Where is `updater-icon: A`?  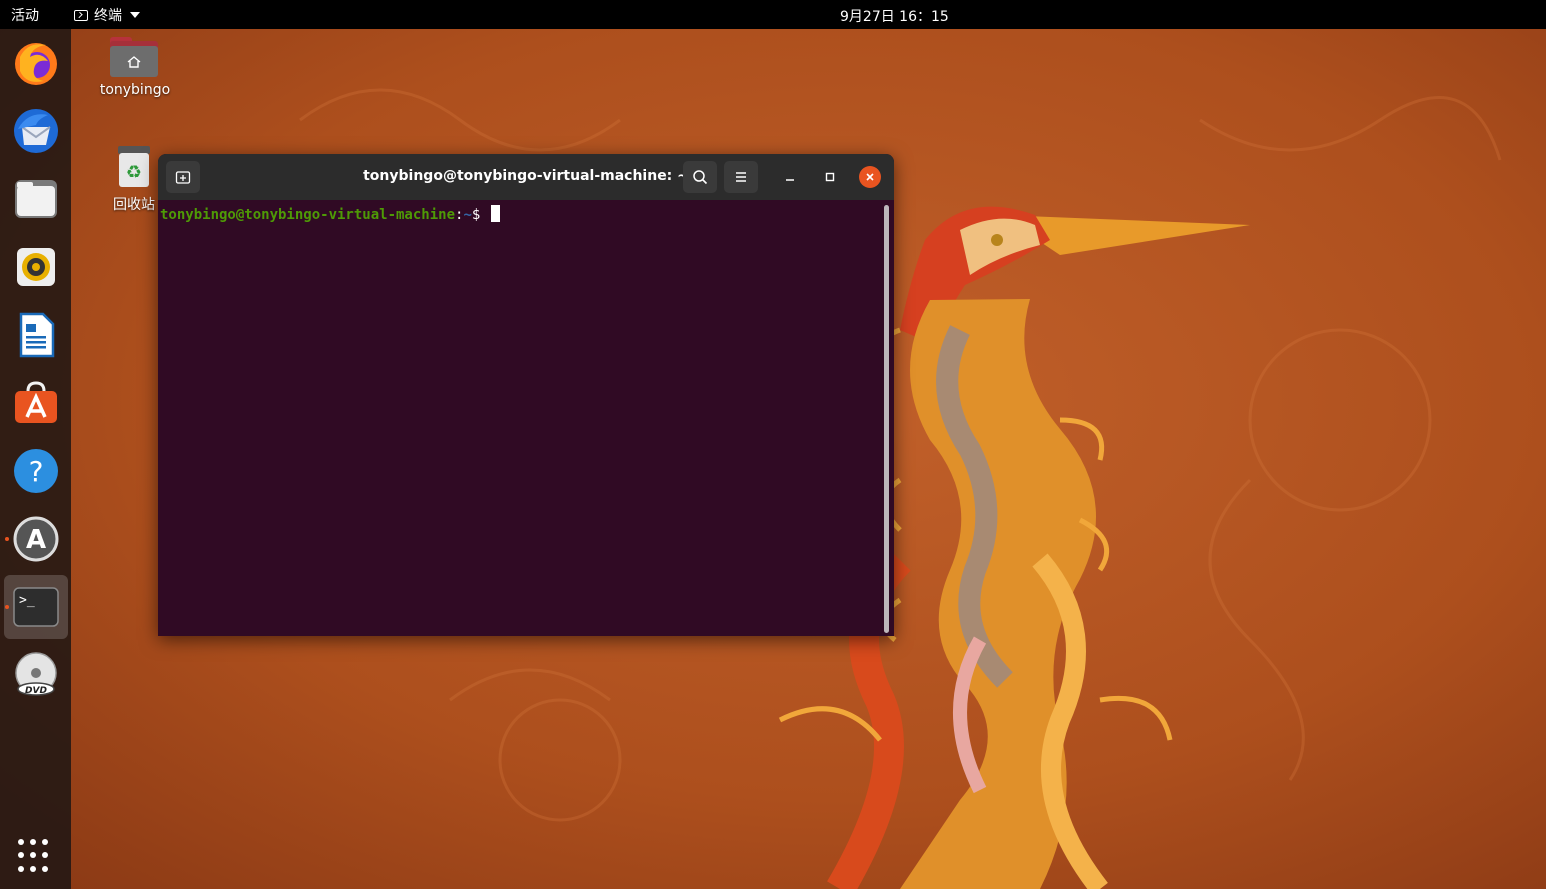 updater-icon: A is located at coordinates (36, 539).